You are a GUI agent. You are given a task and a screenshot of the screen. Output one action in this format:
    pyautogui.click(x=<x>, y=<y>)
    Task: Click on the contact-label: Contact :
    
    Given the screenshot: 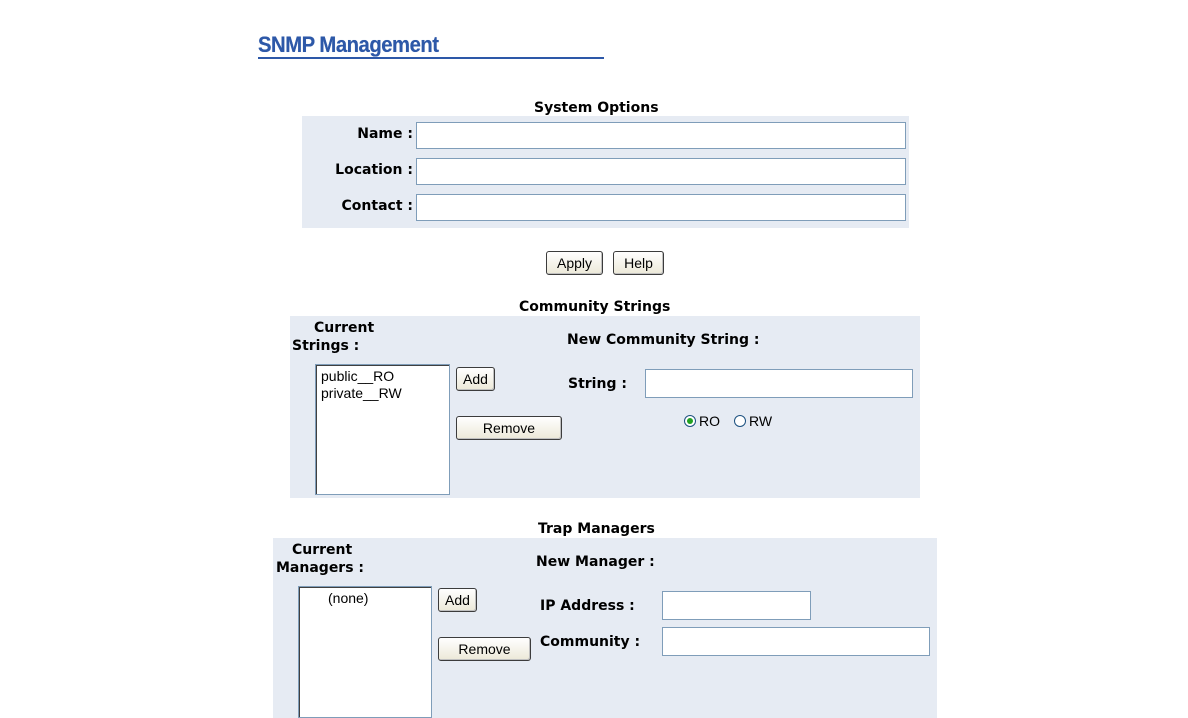 What is the action you would take?
    pyautogui.click(x=377, y=206)
    